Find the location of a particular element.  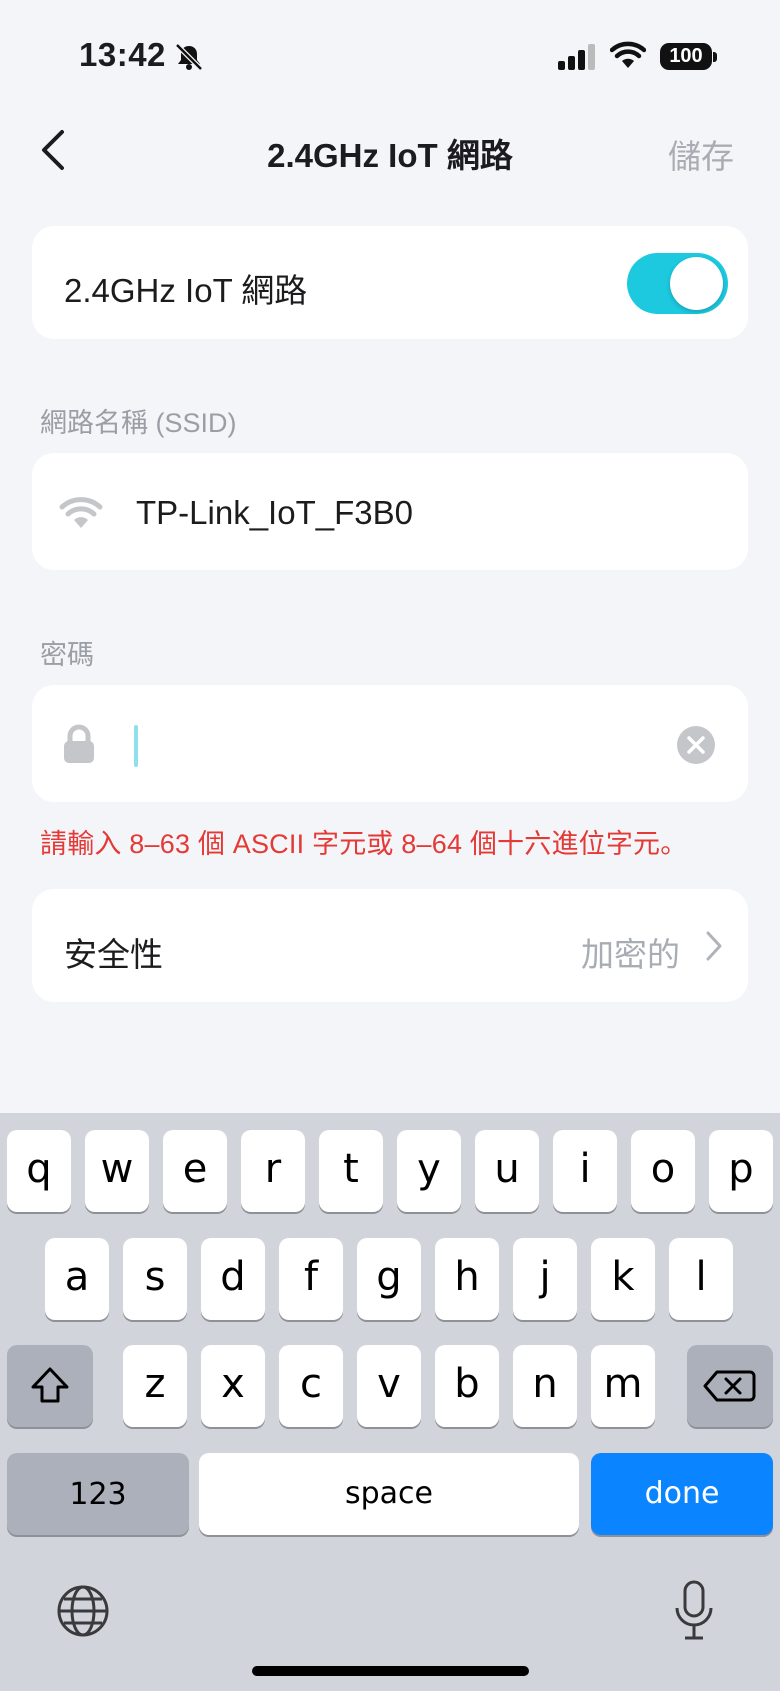

key-t-label: t is located at coordinates (351, 1169).